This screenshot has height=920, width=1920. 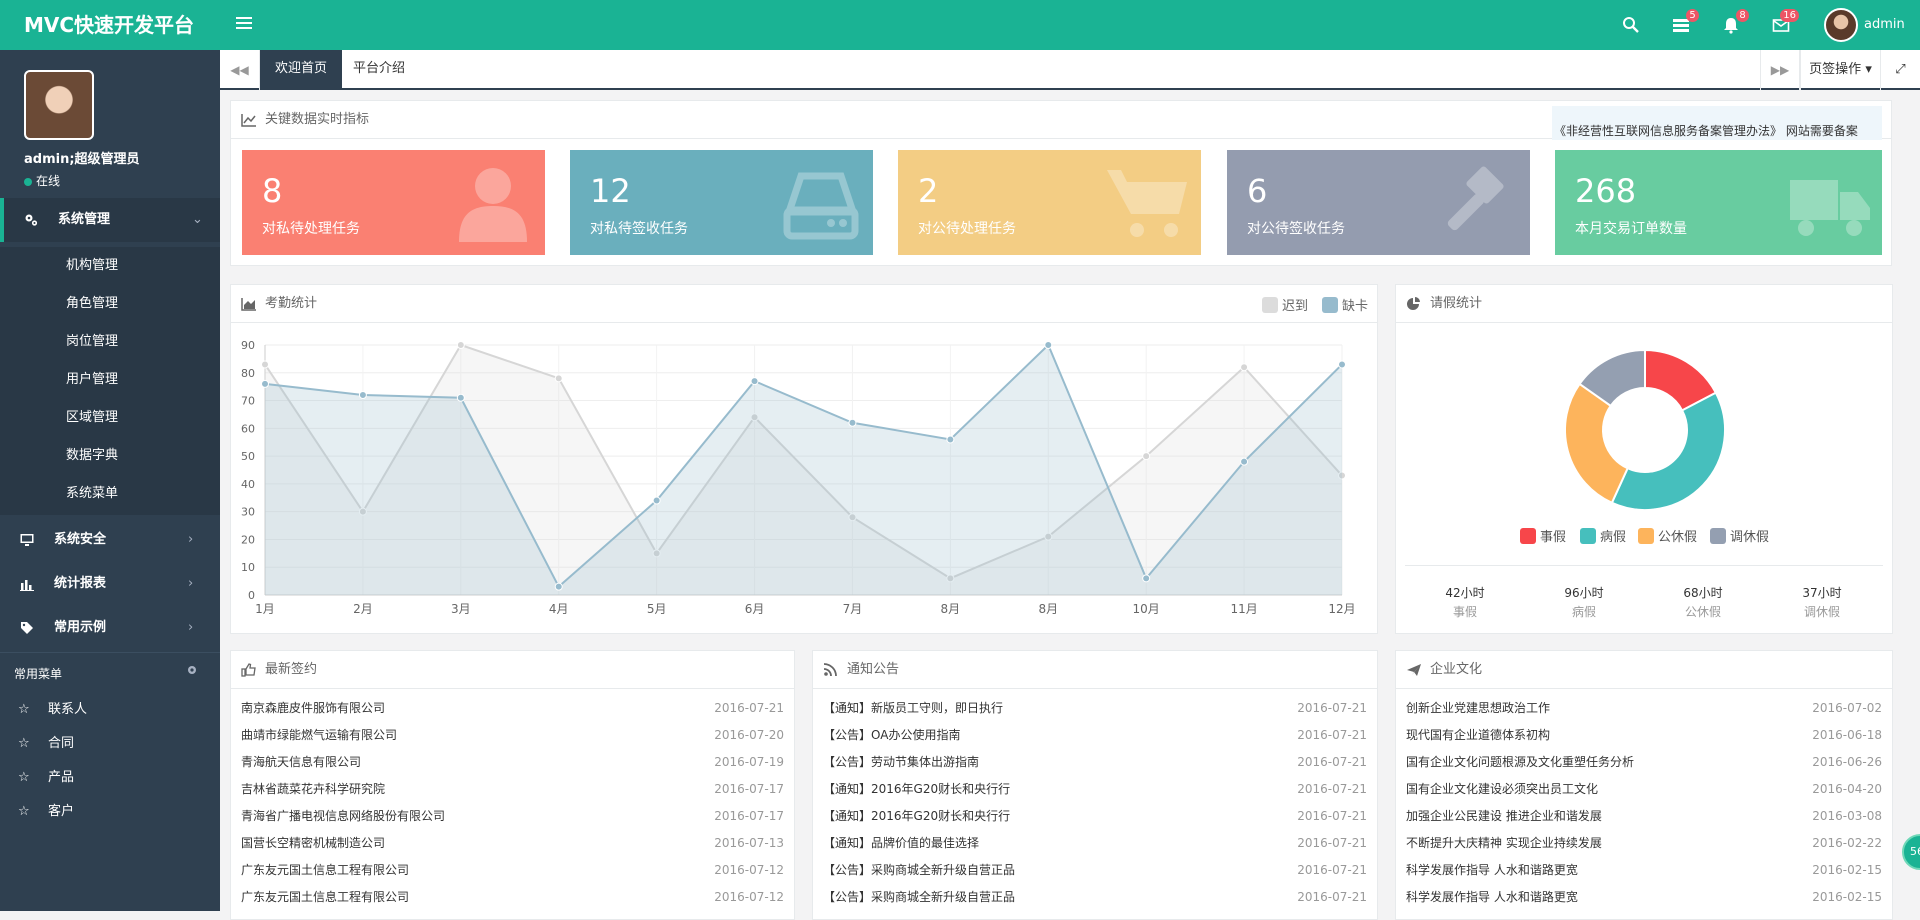 I want to click on user-avatar, so click(x=1841, y=25).